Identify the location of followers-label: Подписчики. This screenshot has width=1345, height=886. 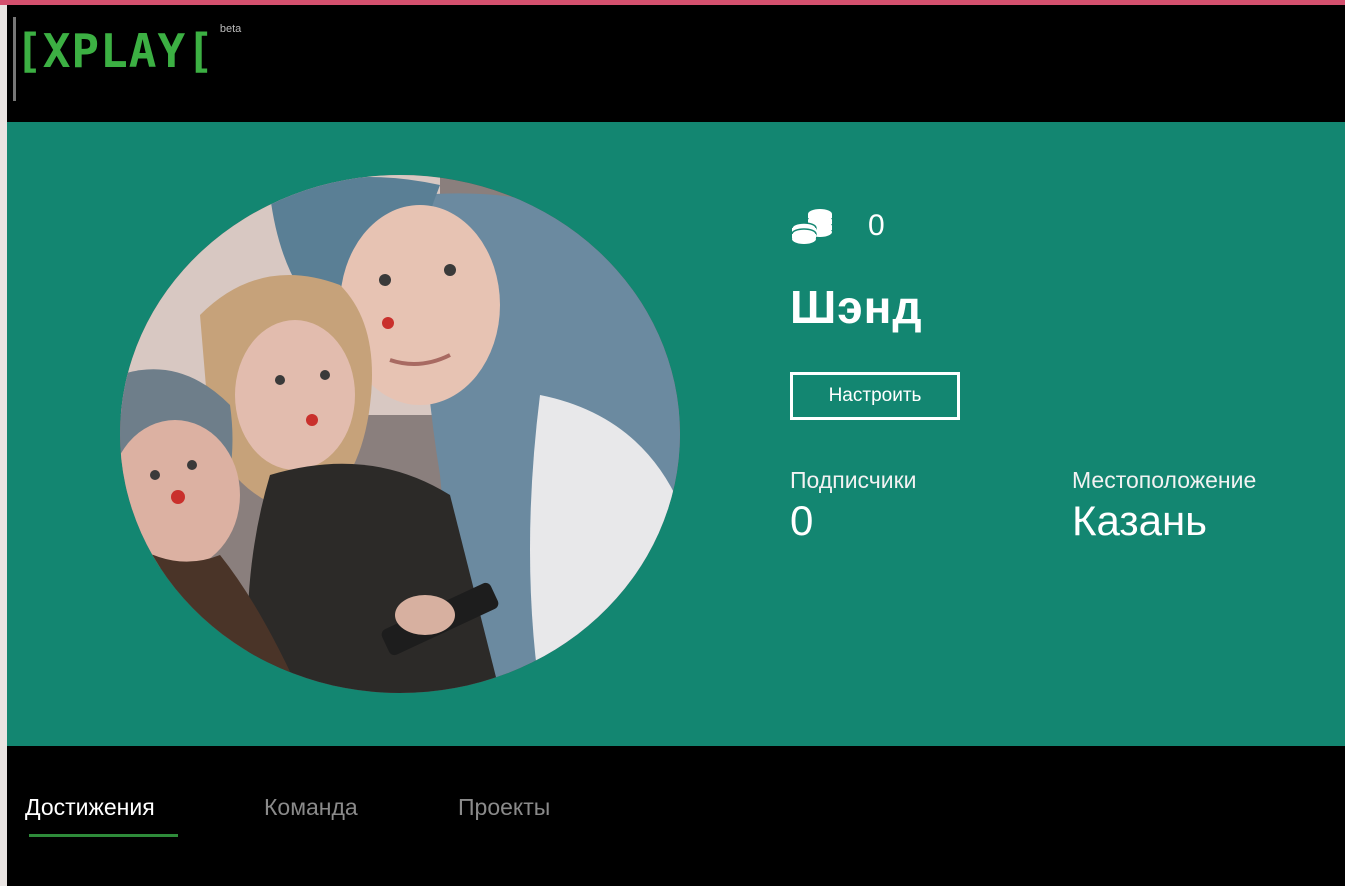
(853, 480).